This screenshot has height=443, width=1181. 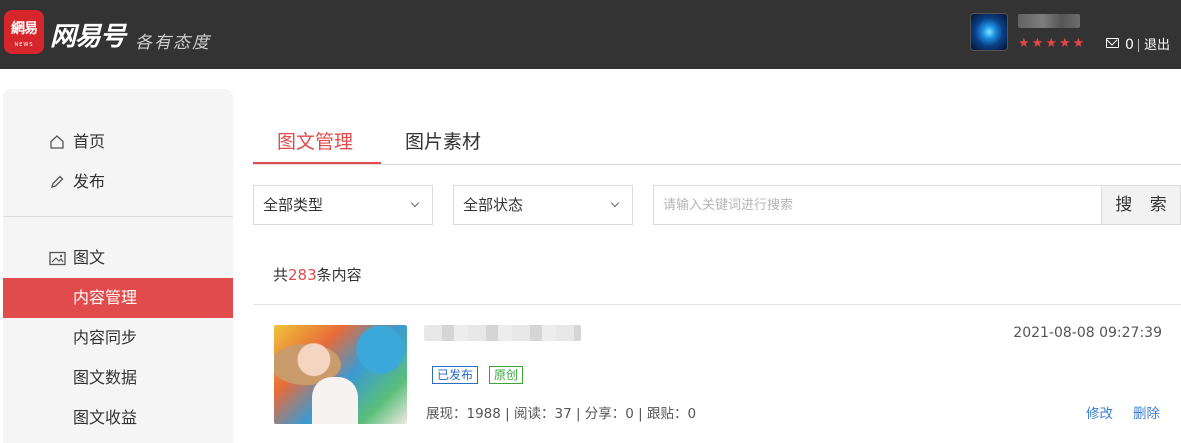 I want to click on article-title-redacted, so click(x=502, y=333).